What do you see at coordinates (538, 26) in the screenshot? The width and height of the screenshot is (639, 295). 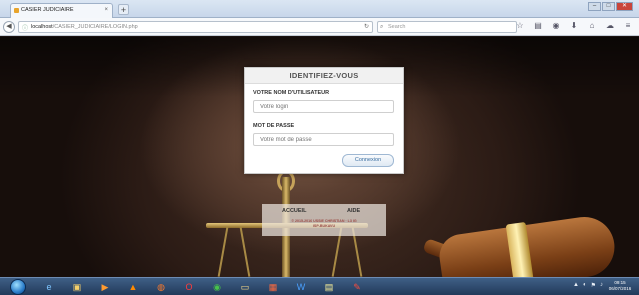 I see `reading-list-icon: ▤` at bounding box center [538, 26].